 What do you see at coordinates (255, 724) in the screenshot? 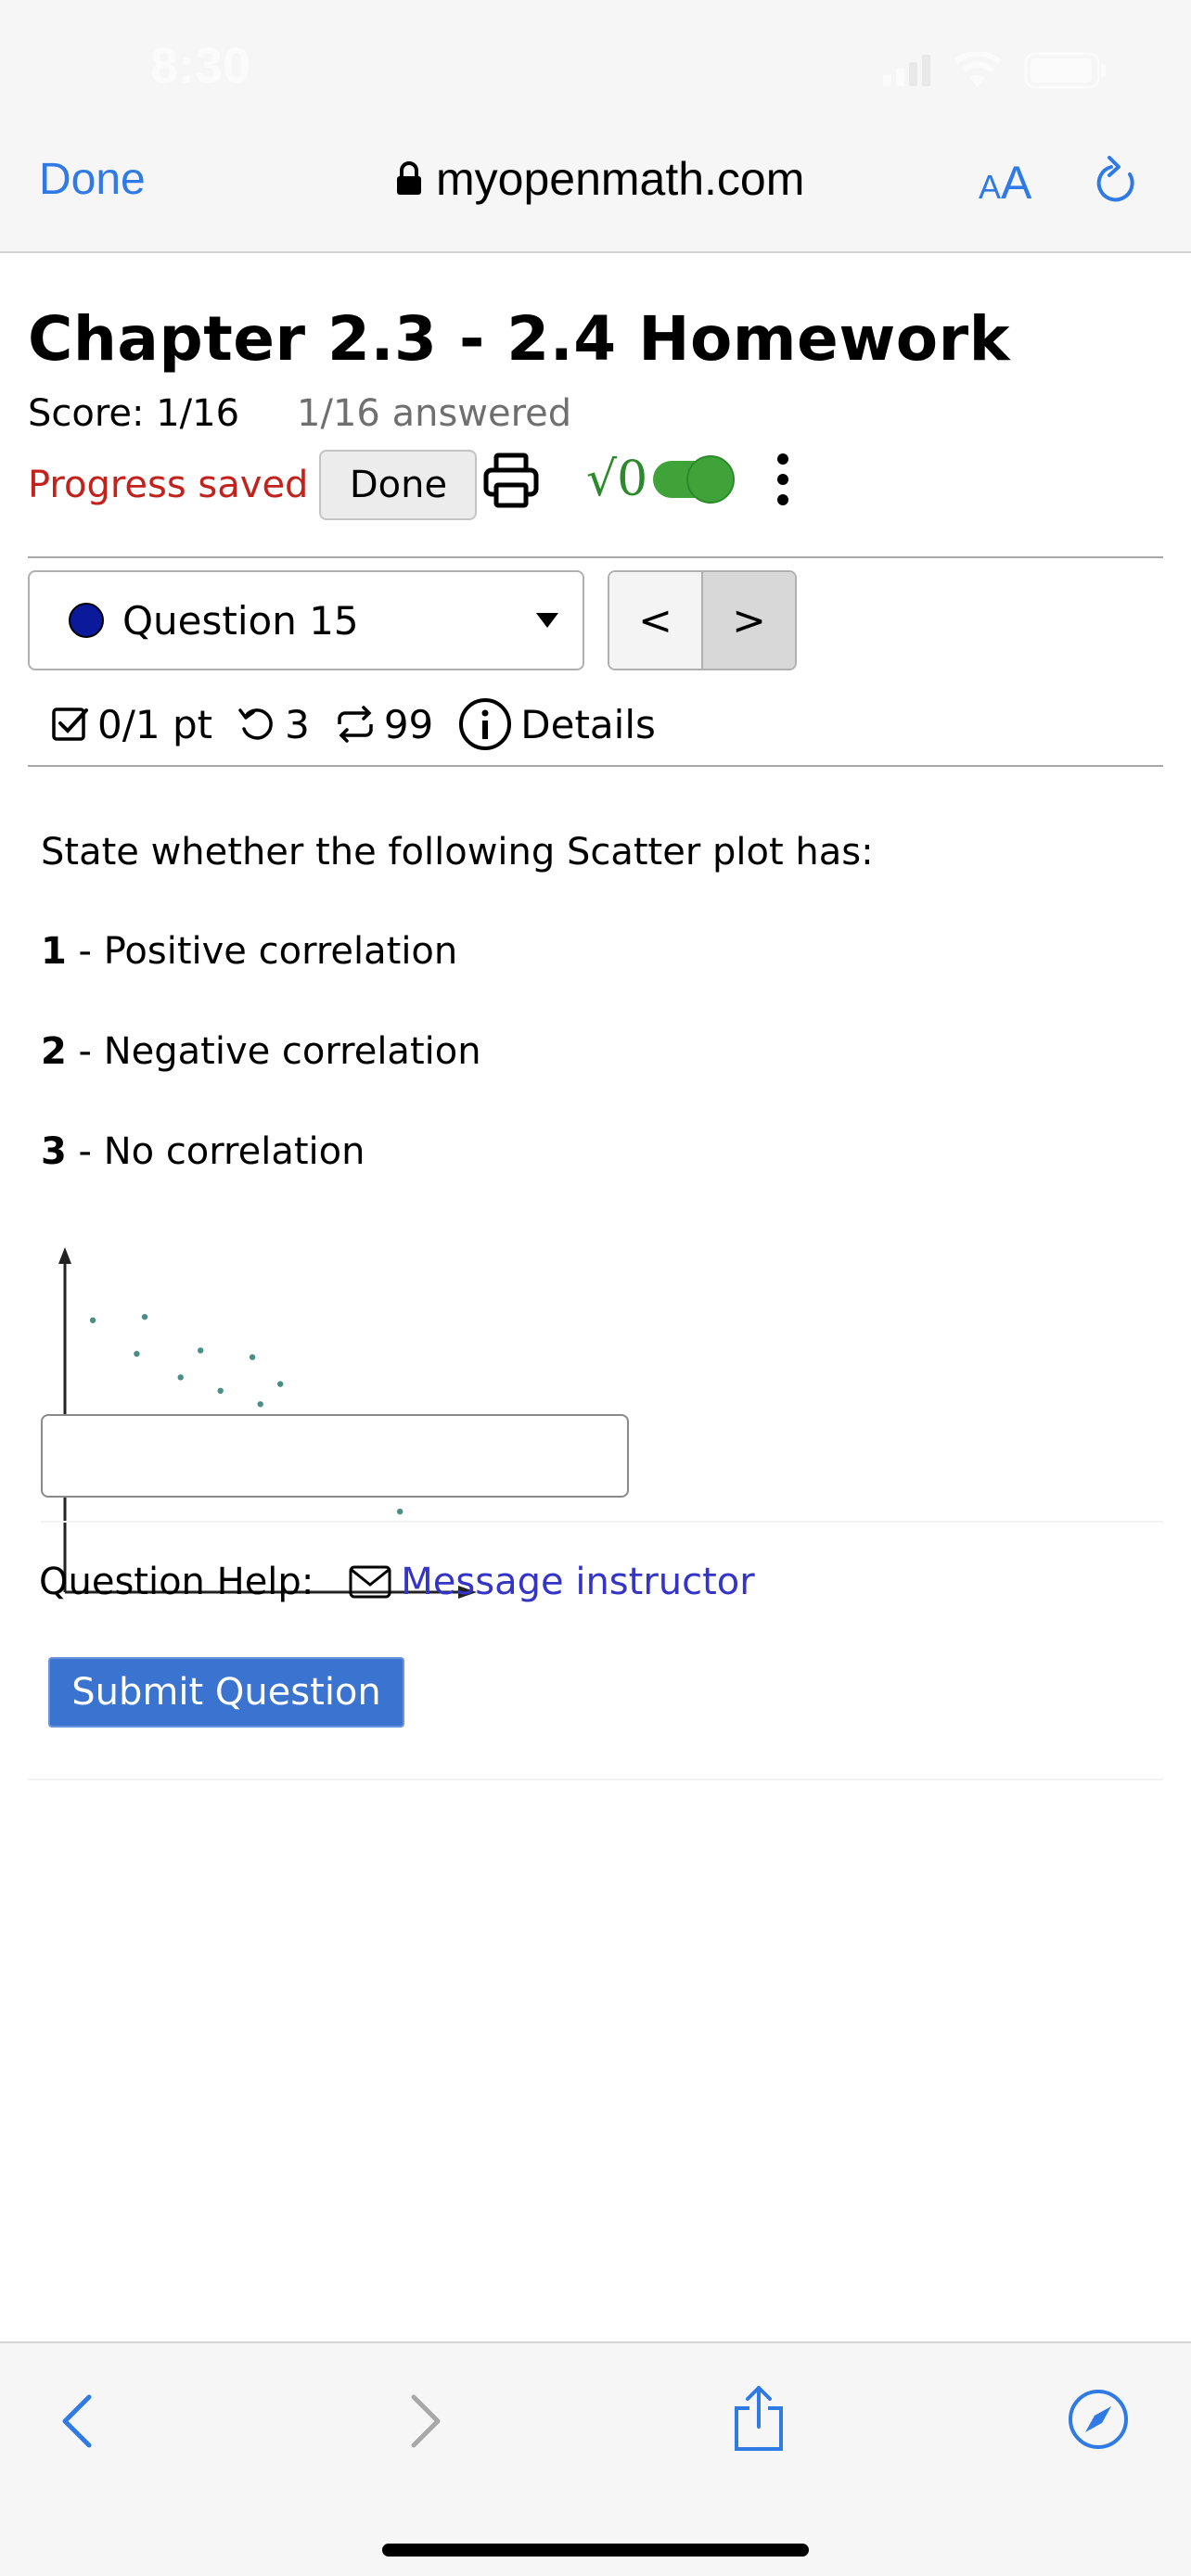
I see `retry-icon` at bounding box center [255, 724].